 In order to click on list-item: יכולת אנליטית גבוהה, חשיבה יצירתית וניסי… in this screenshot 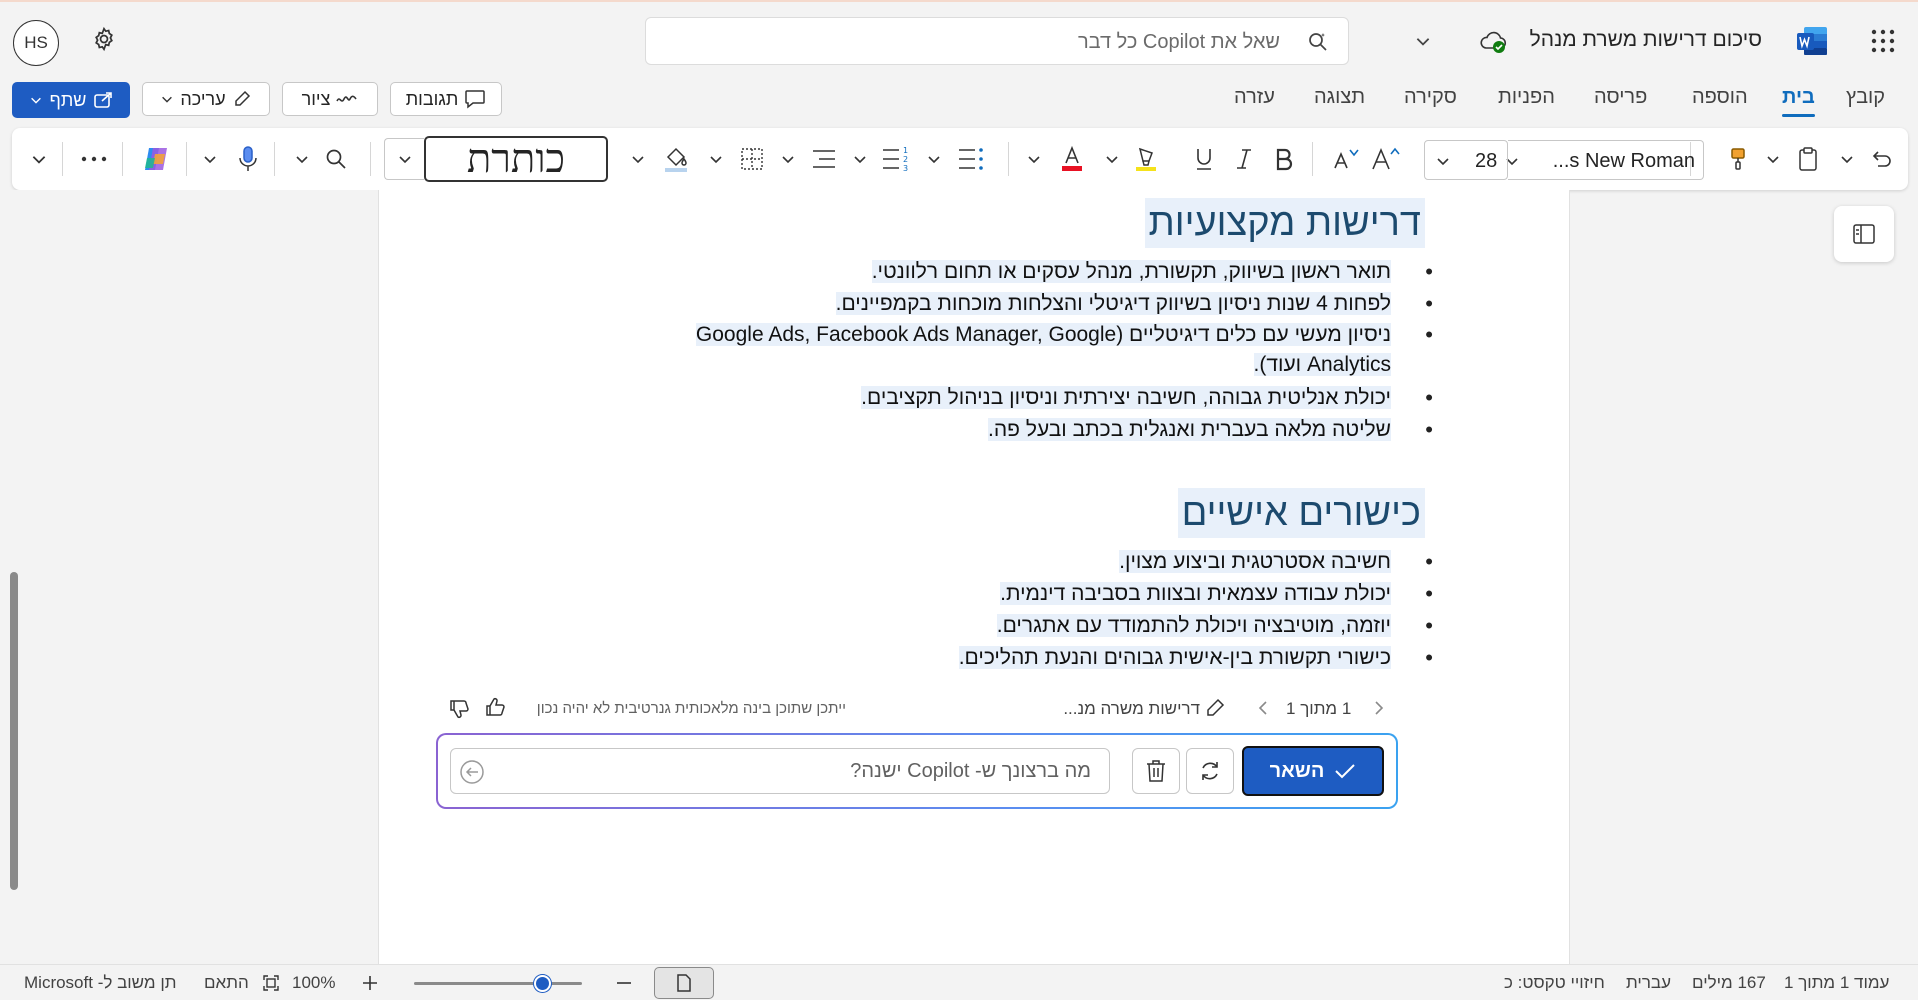, I will do `click(1042, 398)`.